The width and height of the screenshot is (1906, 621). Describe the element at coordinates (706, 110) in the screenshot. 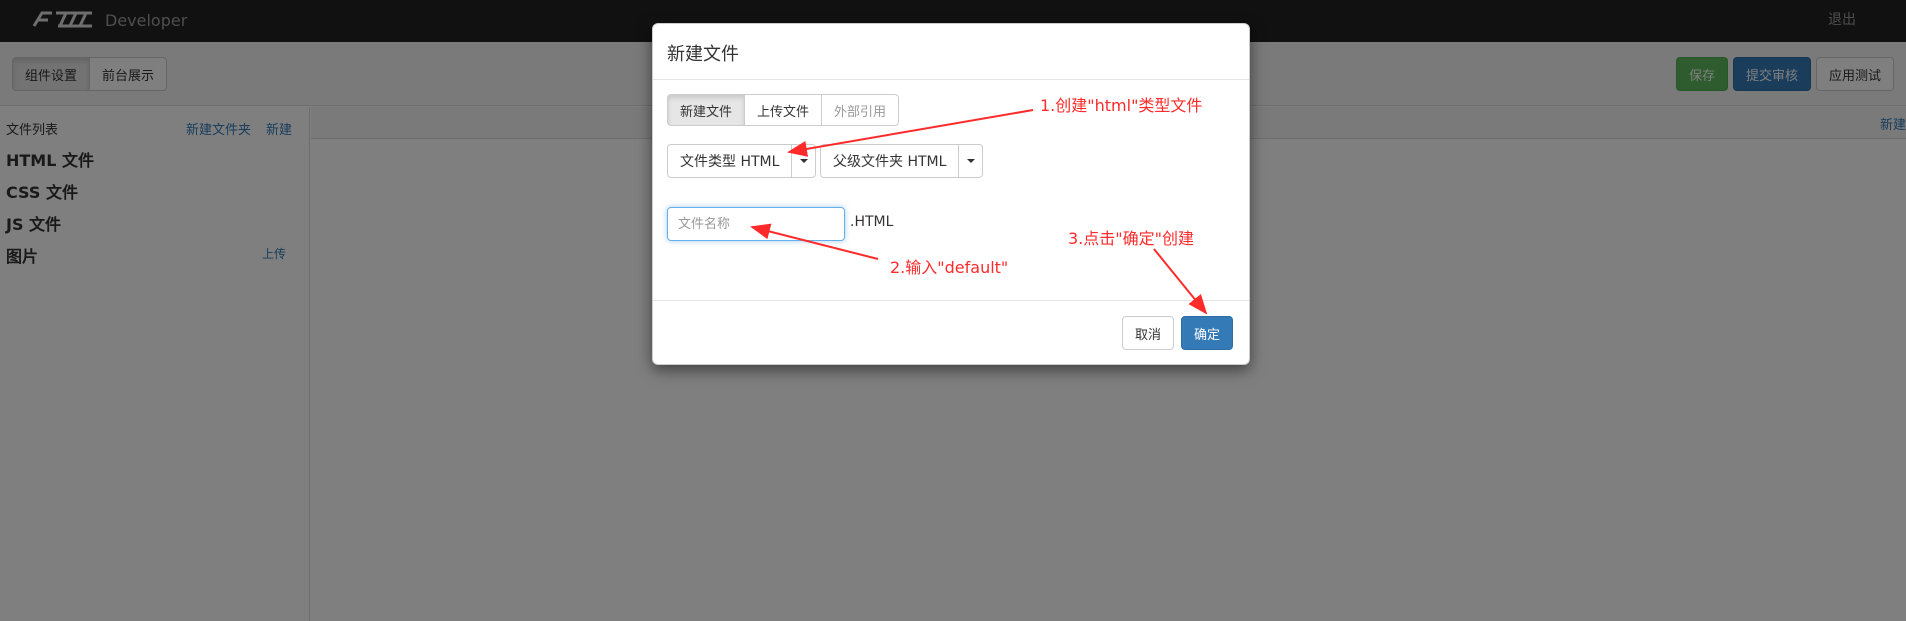

I see `tab-new-file: 新建文件` at that location.